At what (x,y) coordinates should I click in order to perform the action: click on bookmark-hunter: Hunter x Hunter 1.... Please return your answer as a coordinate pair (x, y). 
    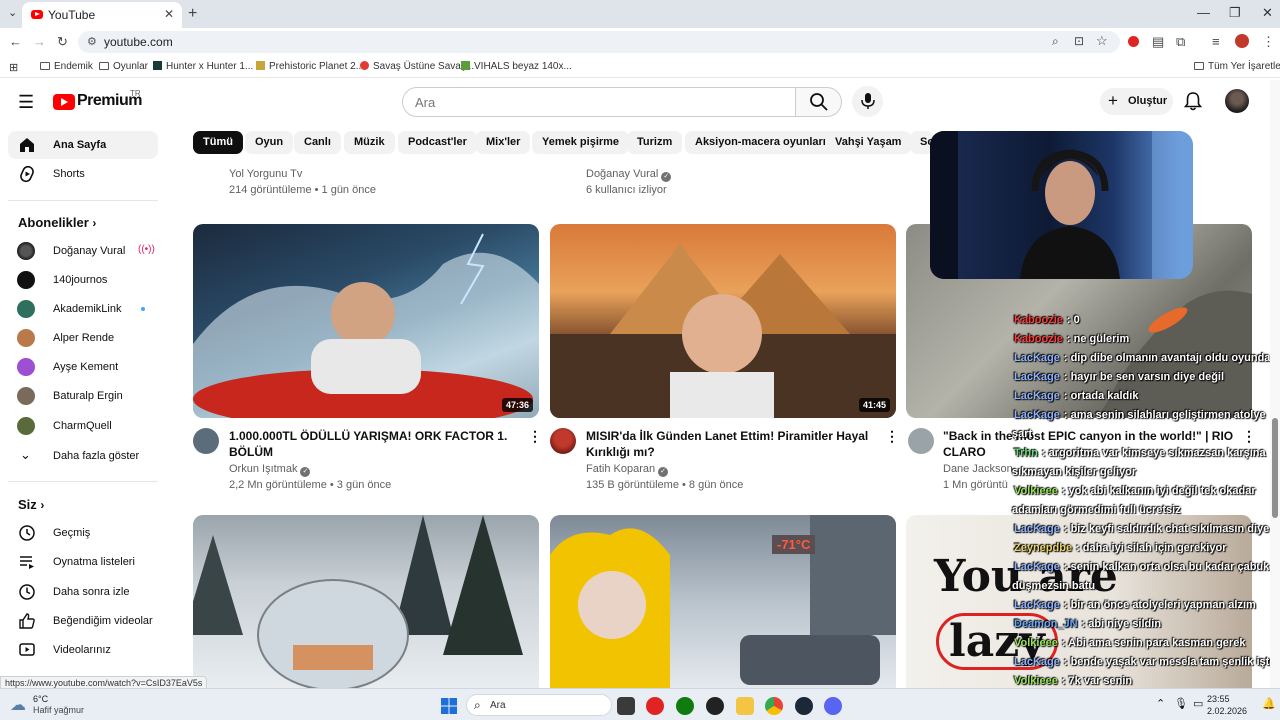
    Looking at the image, I should click on (203, 66).